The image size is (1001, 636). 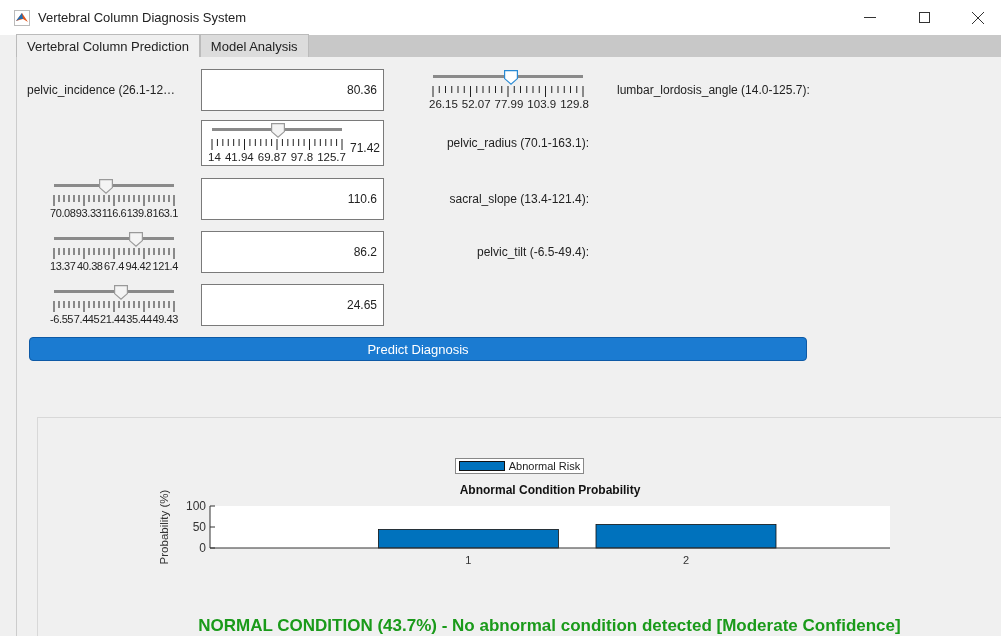 I want to click on field-label: sacral_slope (13.4-121.4):, so click(x=519, y=199).